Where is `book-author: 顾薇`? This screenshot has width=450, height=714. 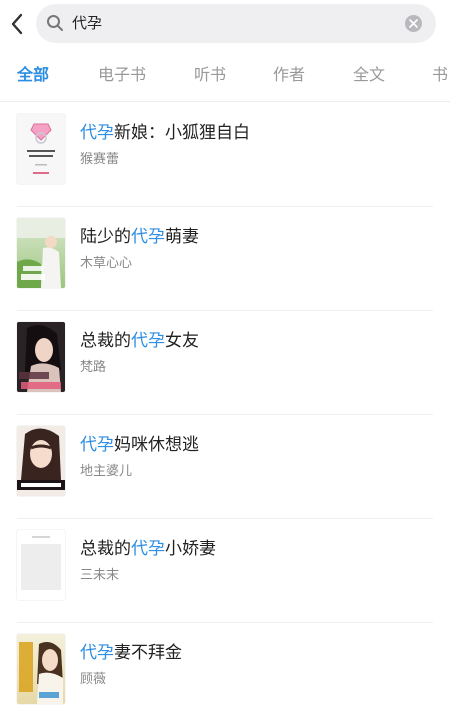 book-author: 顾薇 is located at coordinates (93, 679).